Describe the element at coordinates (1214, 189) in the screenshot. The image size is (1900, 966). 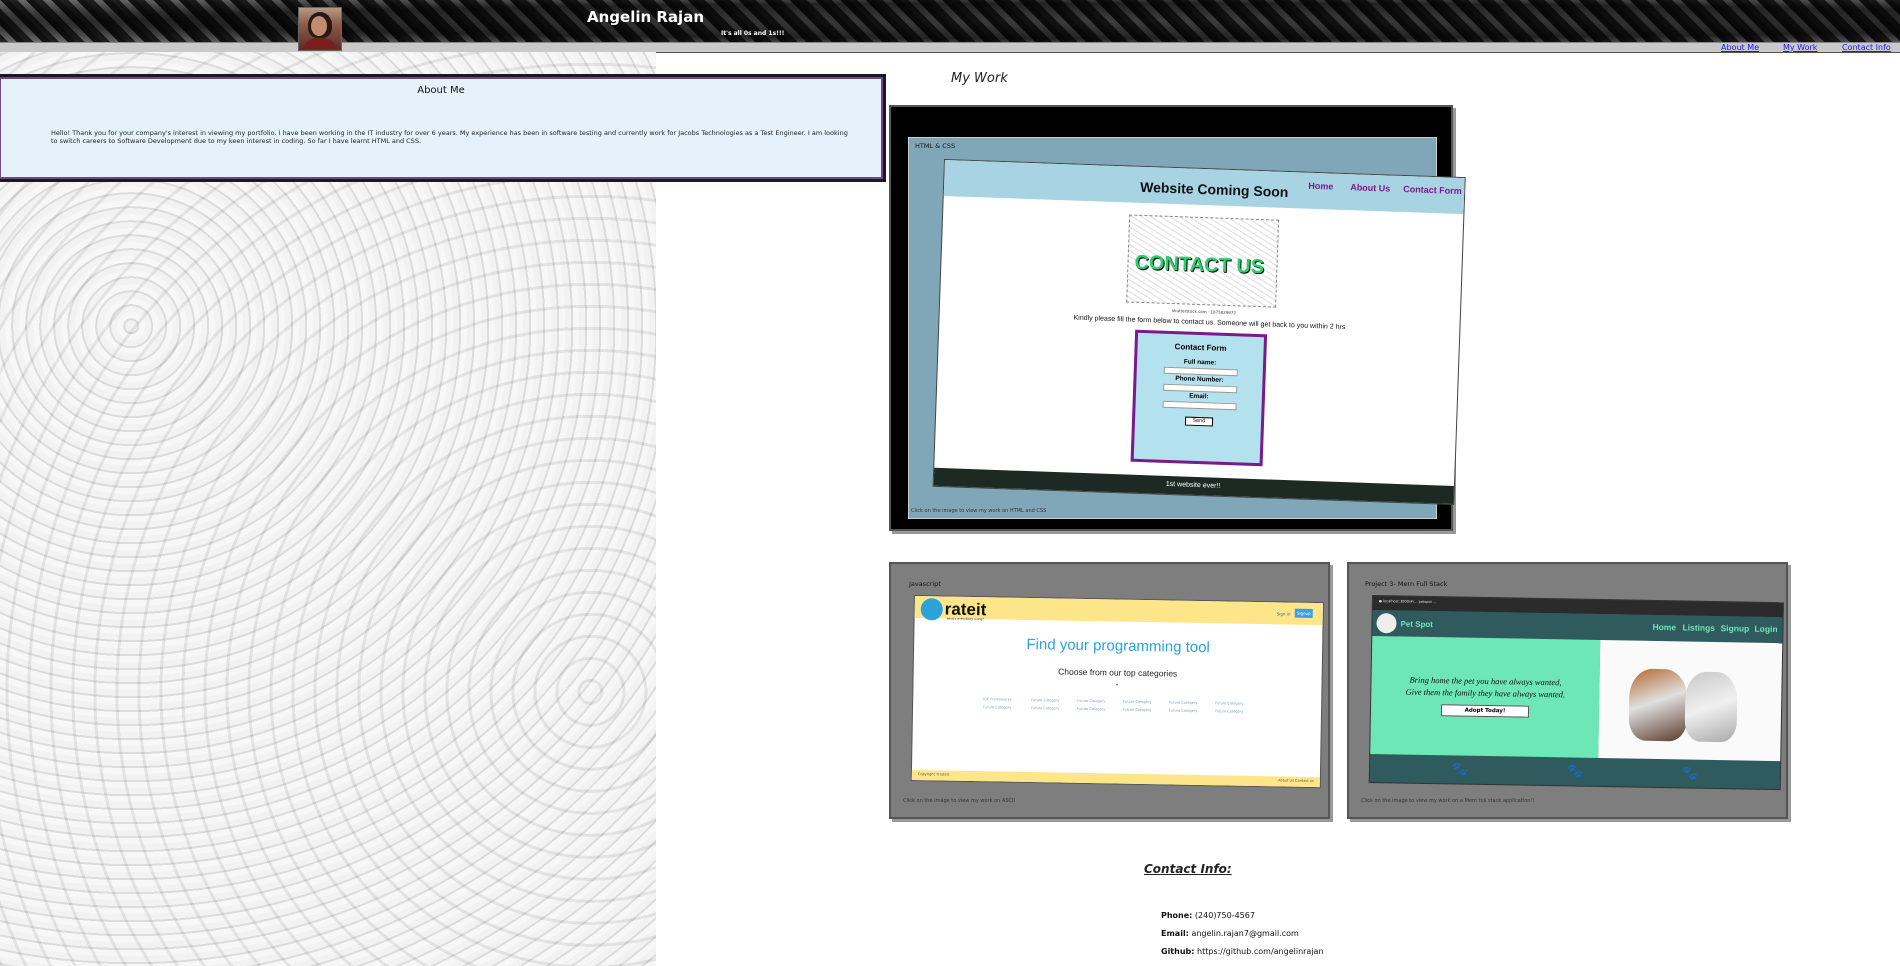
I see `preview-heading: Website Coming Soon` at that location.